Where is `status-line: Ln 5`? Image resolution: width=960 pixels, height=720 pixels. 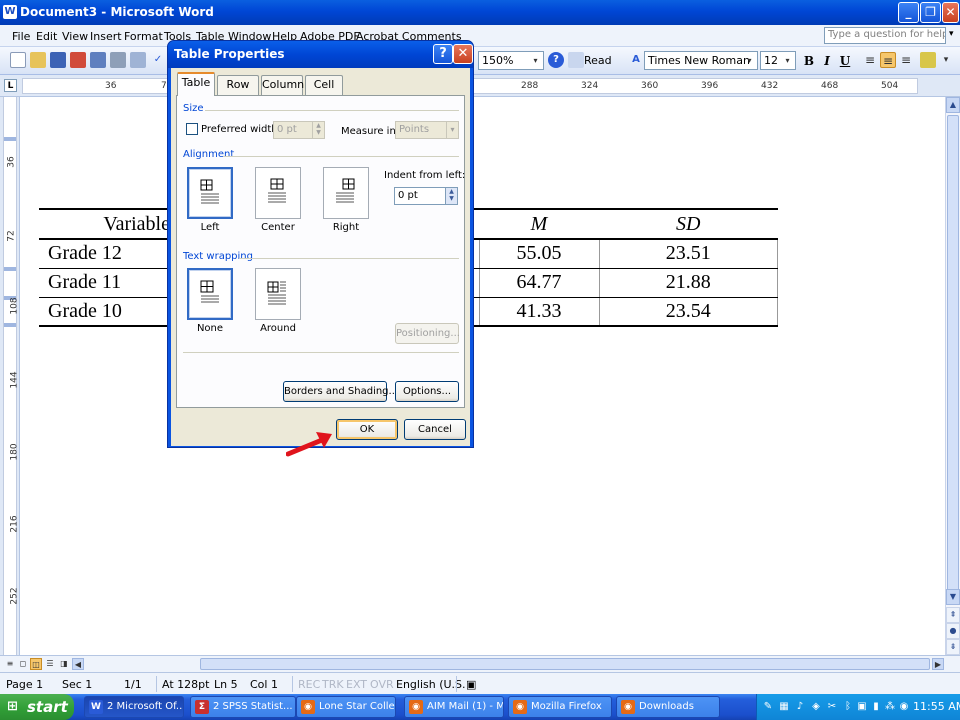
status-line: Ln 5 is located at coordinates (226, 684).